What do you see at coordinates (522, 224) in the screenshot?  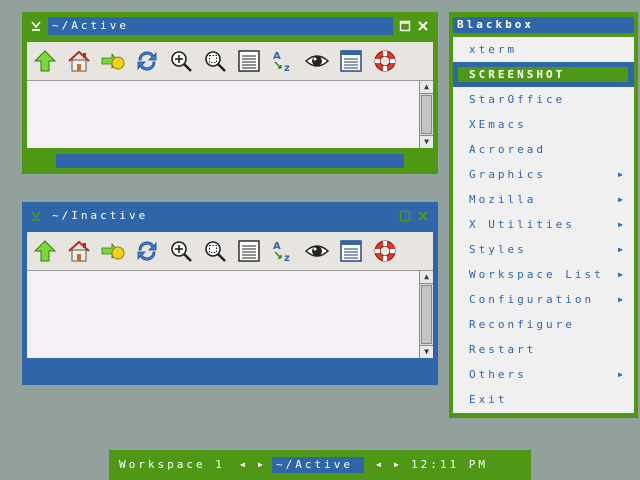 I see `menu-item-label: X Utilities` at bounding box center [522, 224].